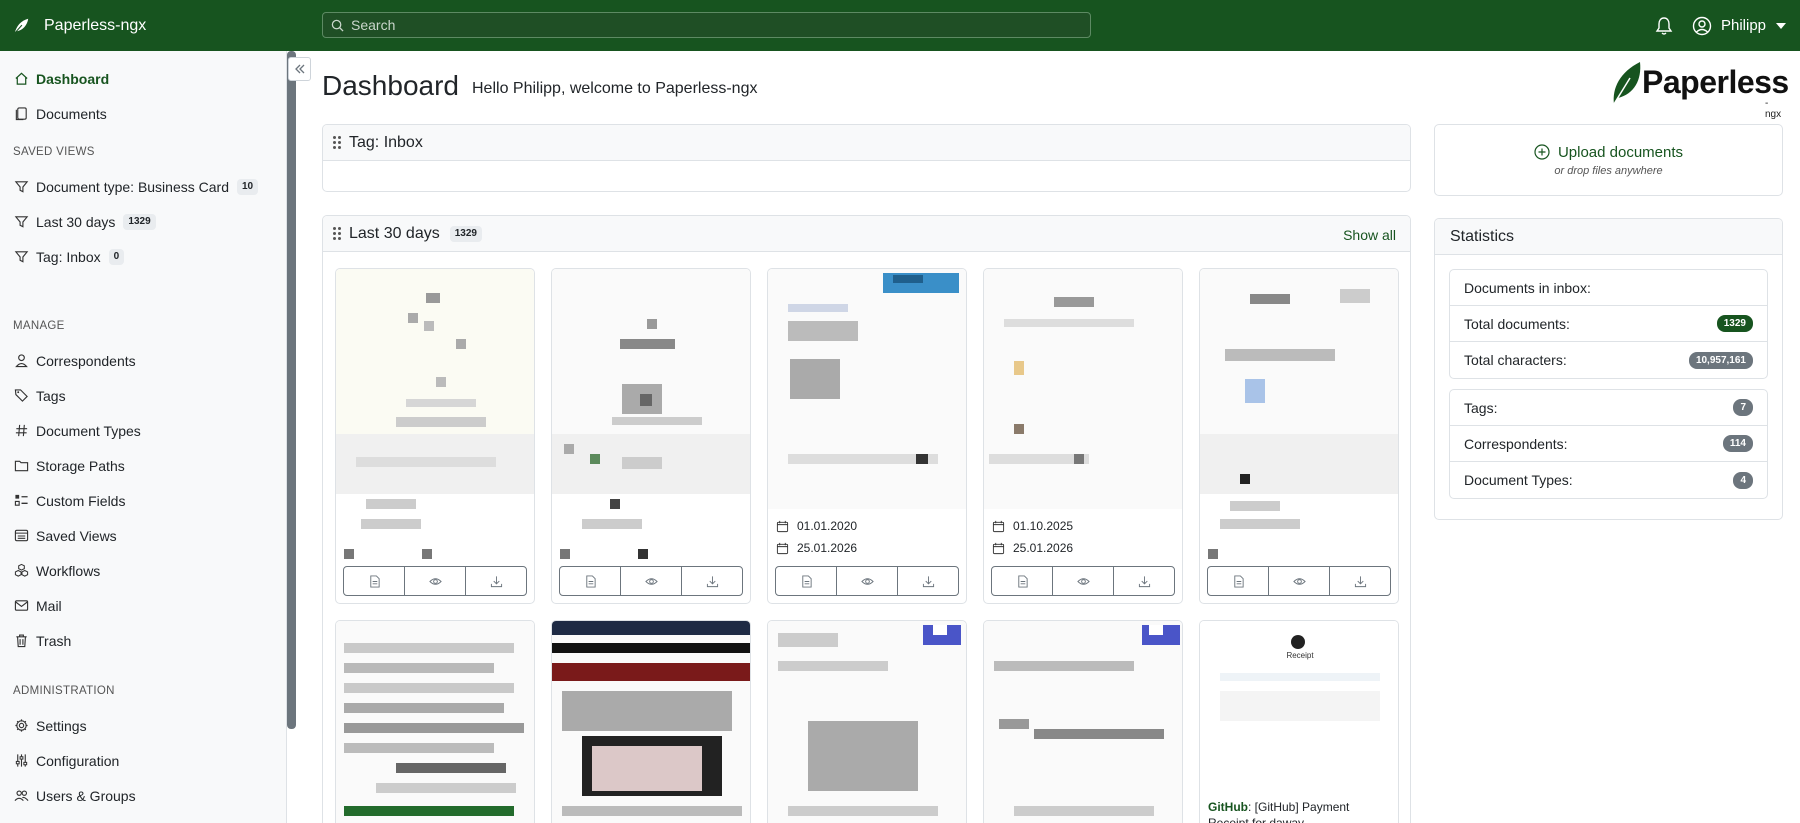  I want to click on brand: Paperless-ngx, so click(160, 26).